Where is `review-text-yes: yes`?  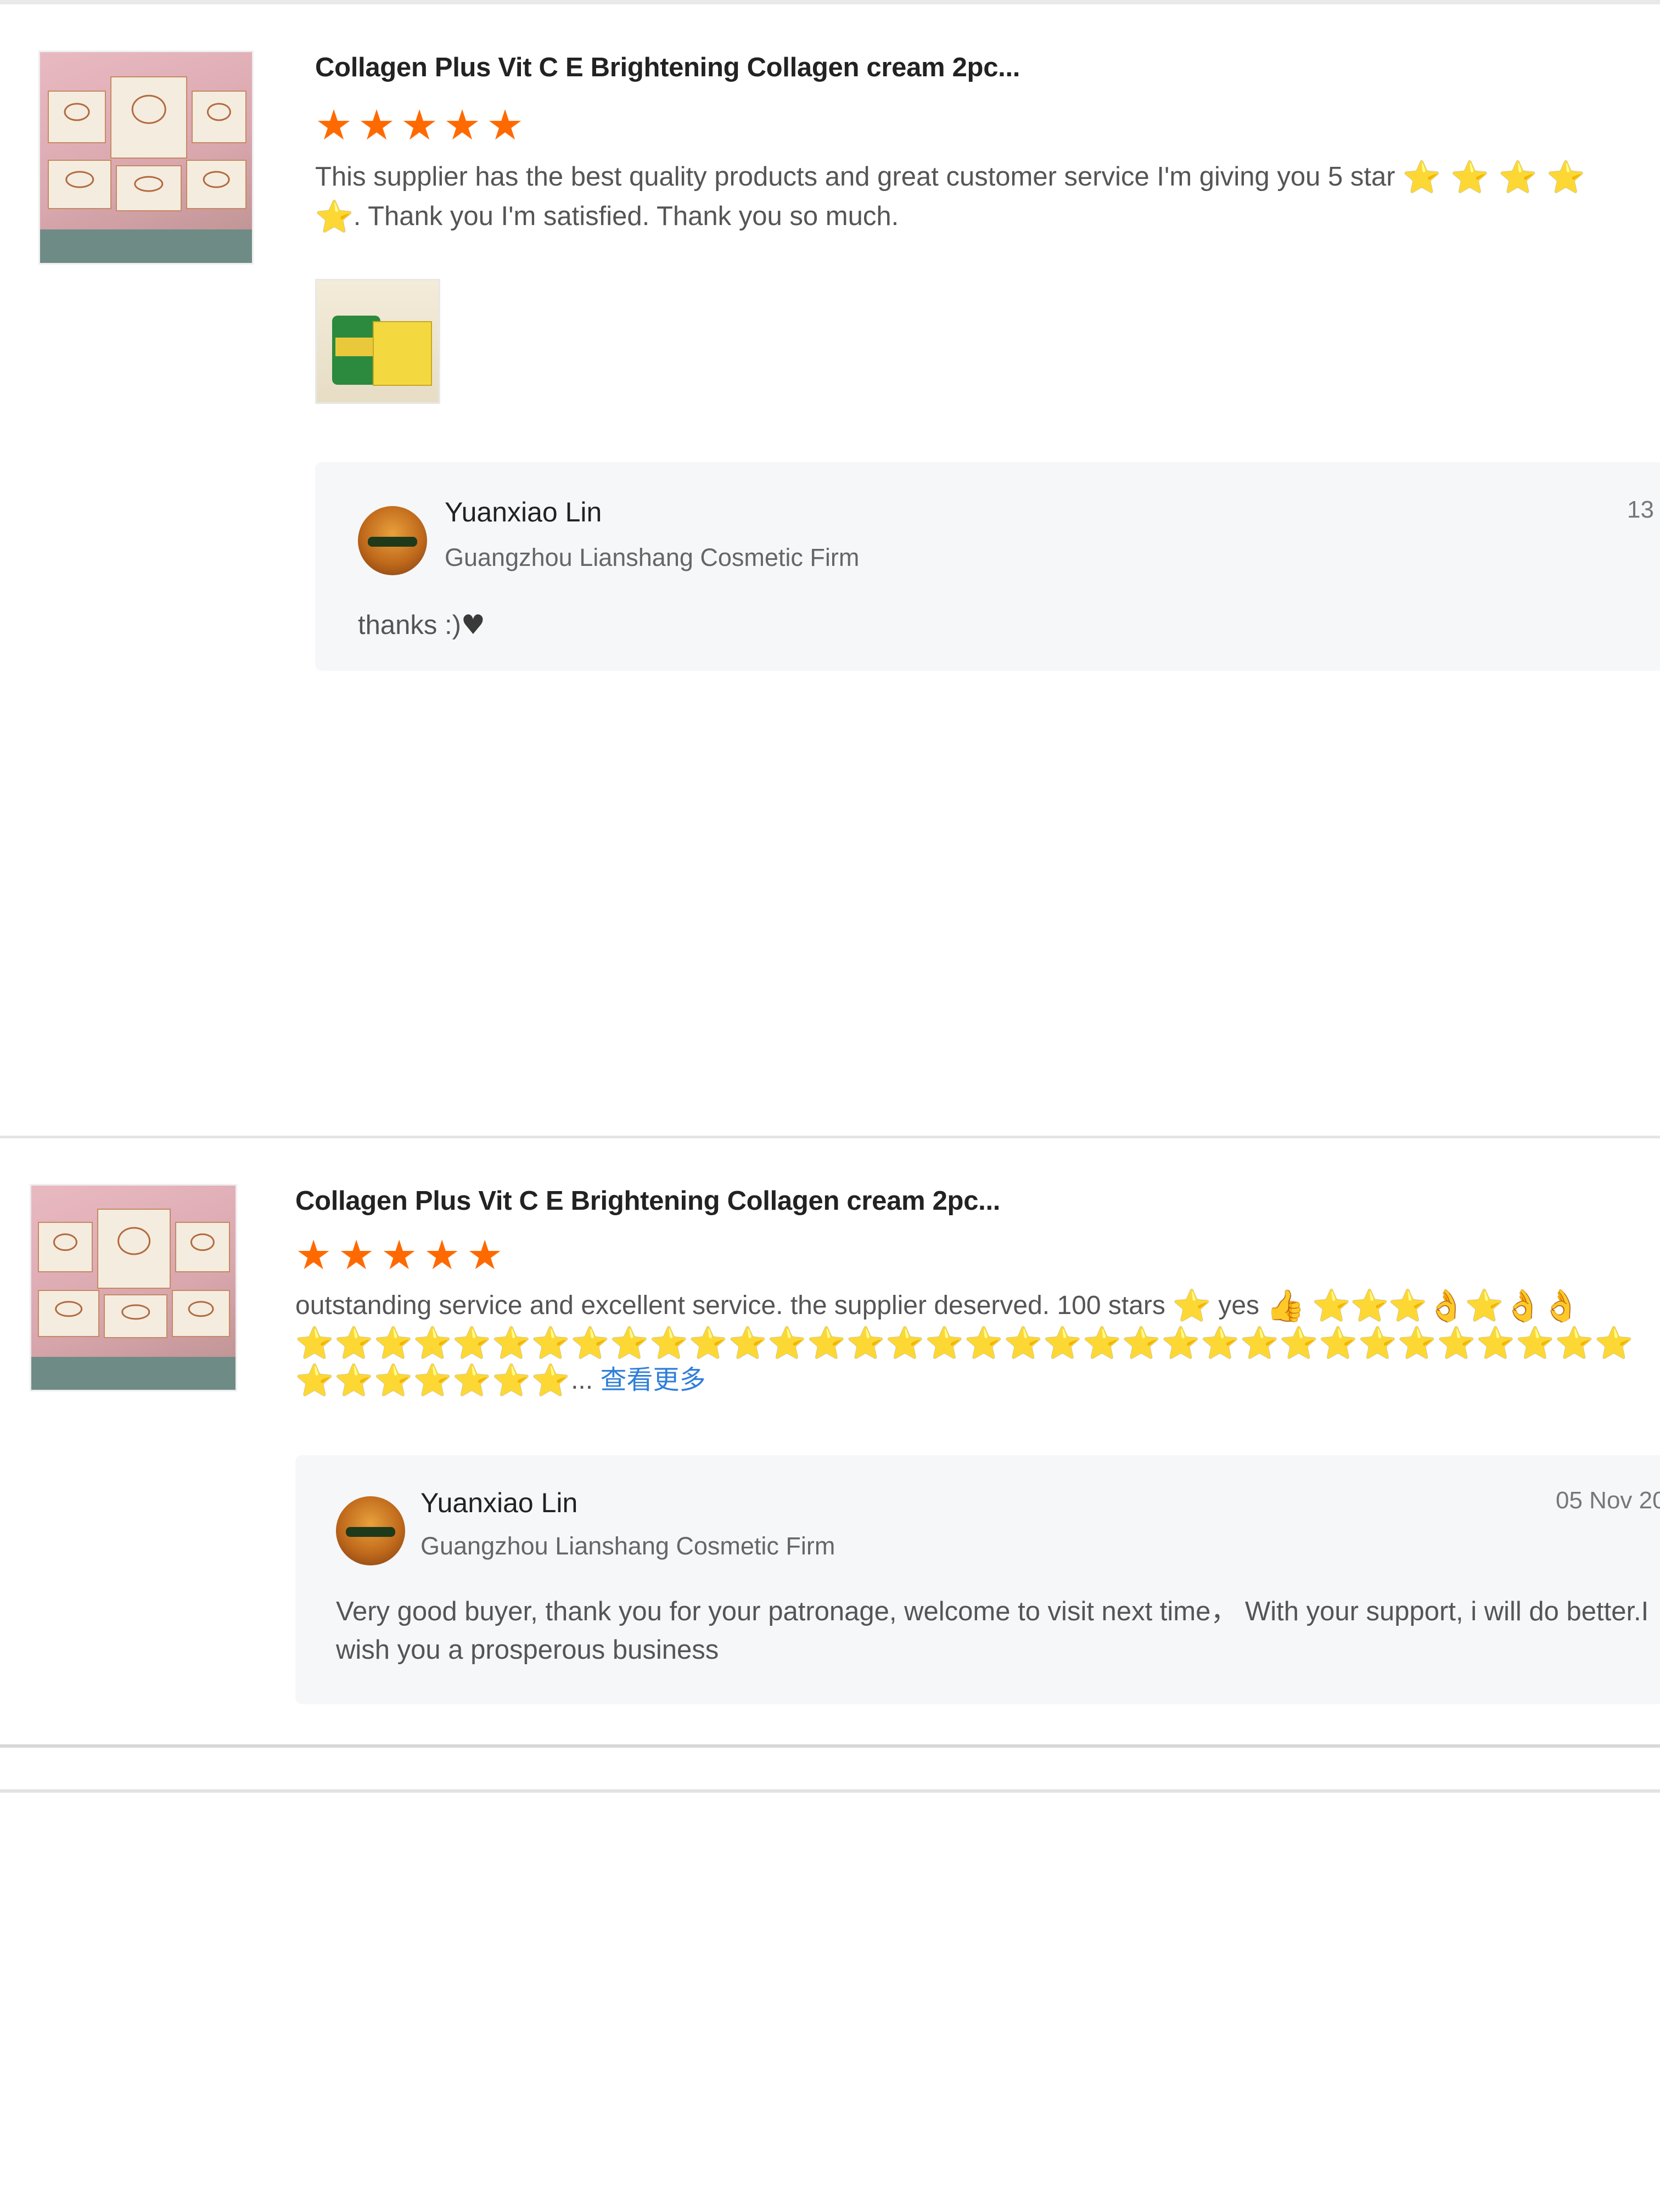 review-text-yes: yes is located at coordinates (1239, 1305).